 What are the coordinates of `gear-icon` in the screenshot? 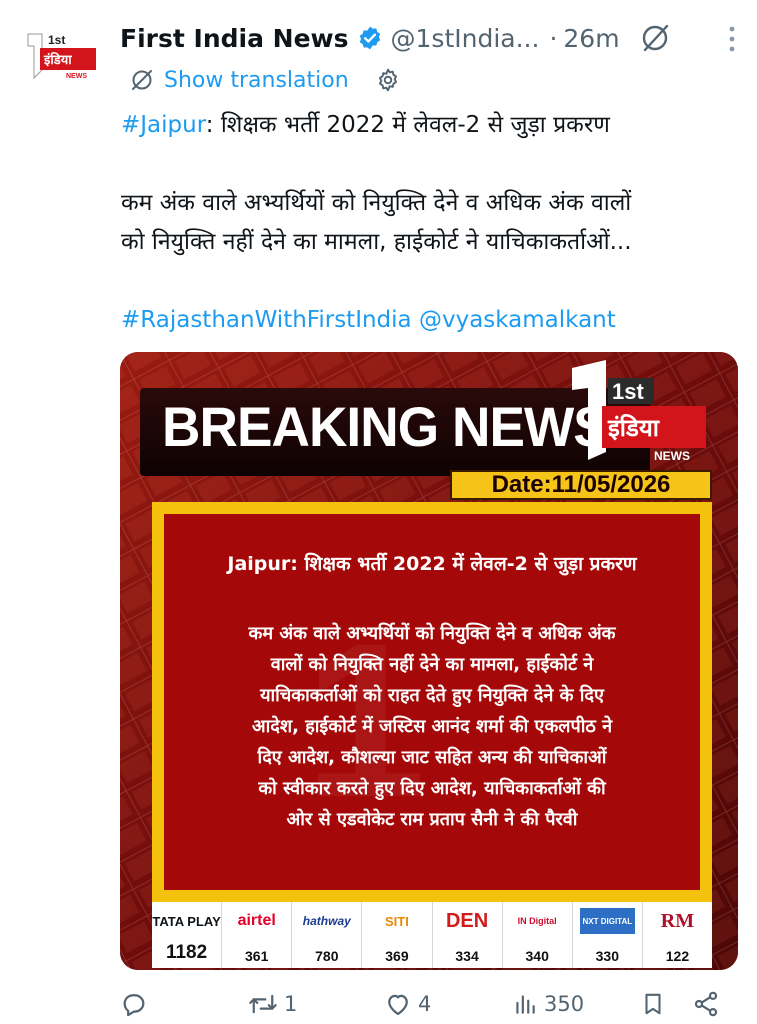 It's located at (388, 80).